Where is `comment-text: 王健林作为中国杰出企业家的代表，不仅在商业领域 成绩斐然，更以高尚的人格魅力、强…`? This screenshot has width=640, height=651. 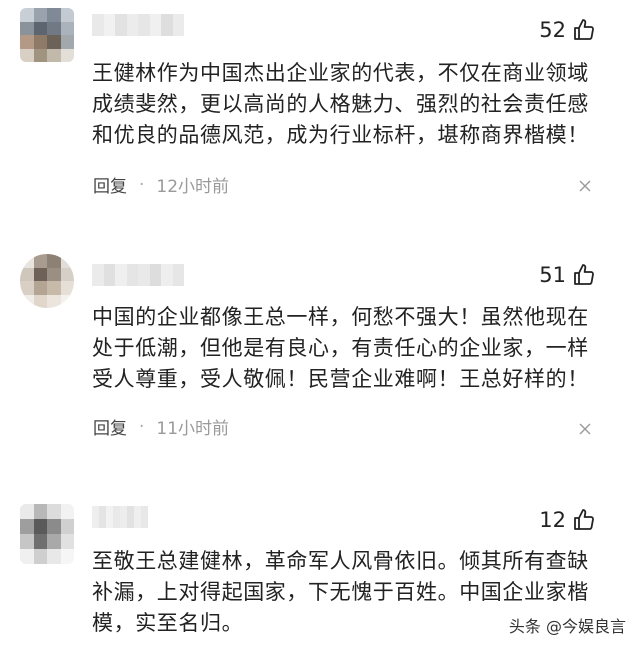
comment-text: 王健林作为中国杰出企业家的代表，不仅在商业领域 成绩斐然，更以高尚的人格魅力、强… is located at coordinates (340, 104).